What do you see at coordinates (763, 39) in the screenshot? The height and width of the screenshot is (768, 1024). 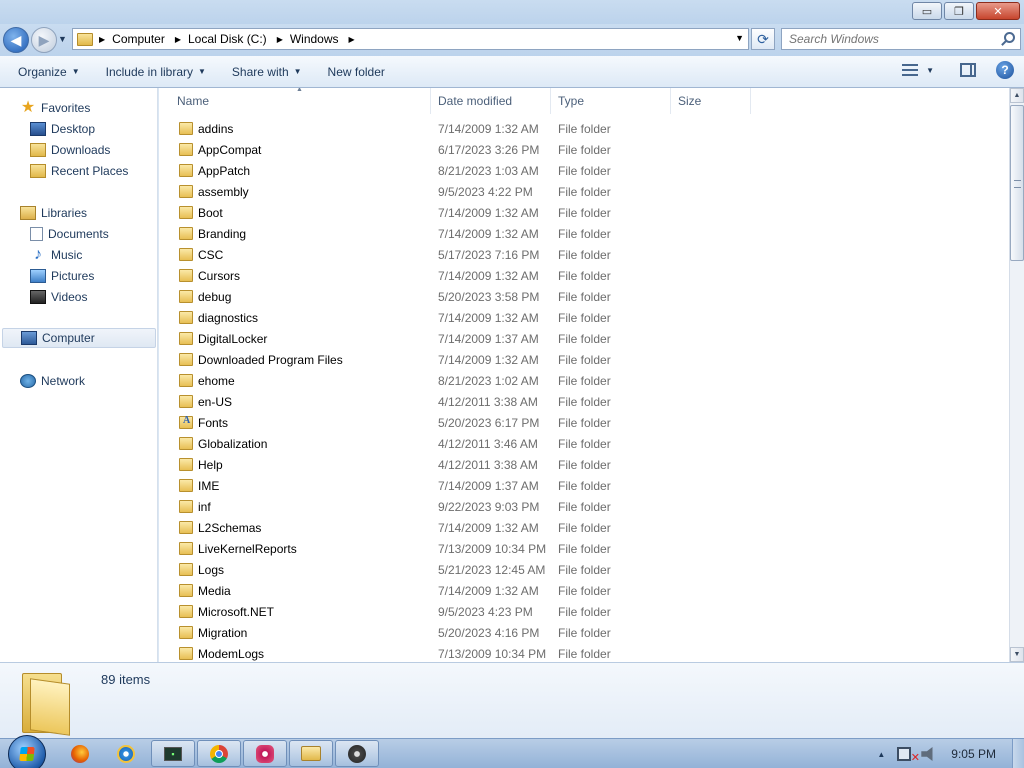 I see `refresh-button: ⟳` at bounding box center [763, 39].